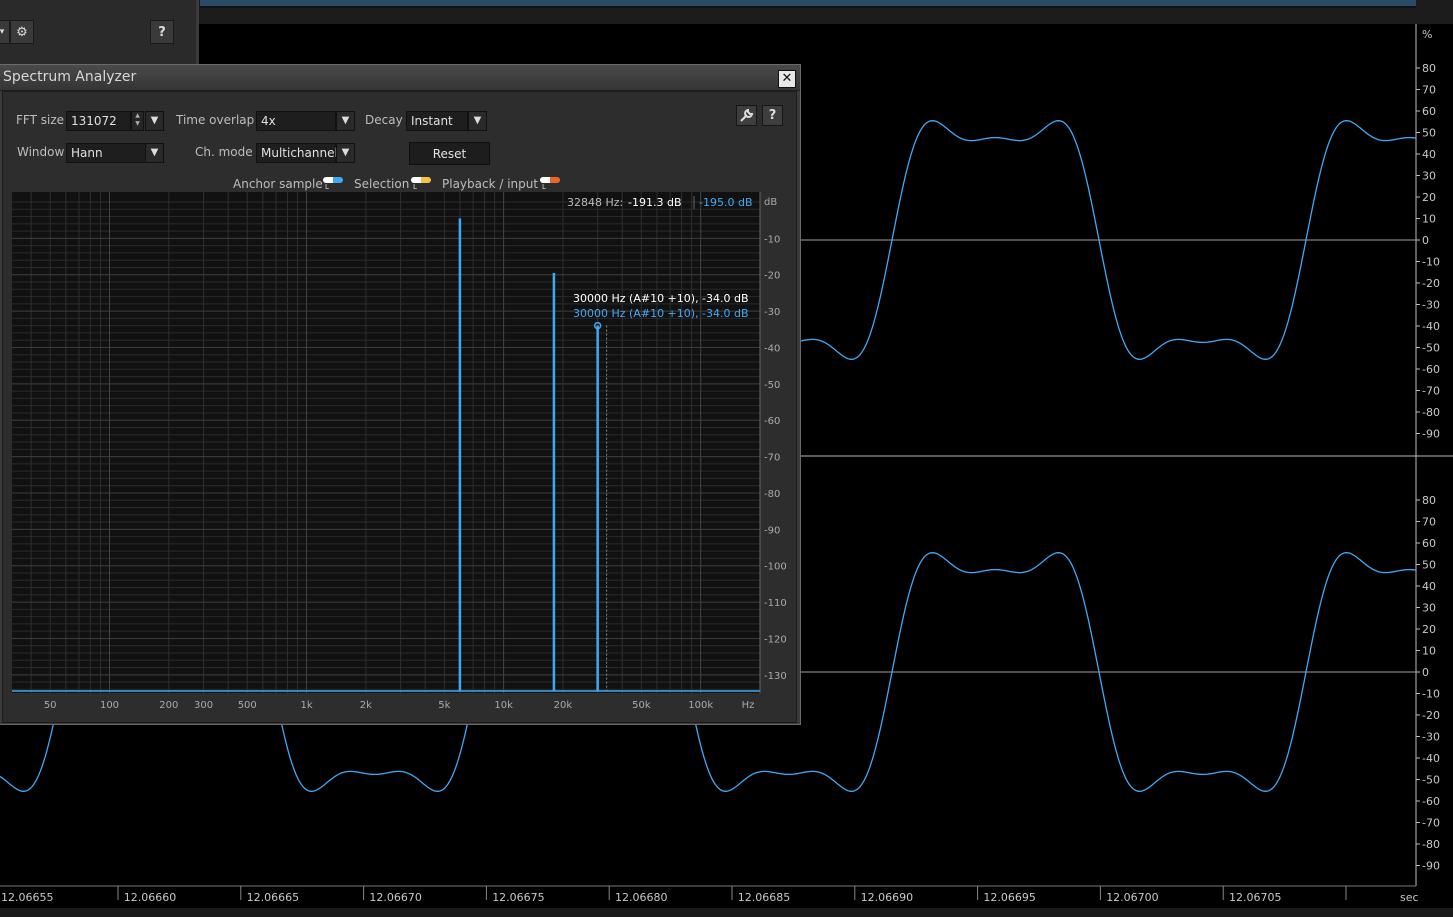  I want to click on lower-amplitude-label: 30, so click(1429, 608).